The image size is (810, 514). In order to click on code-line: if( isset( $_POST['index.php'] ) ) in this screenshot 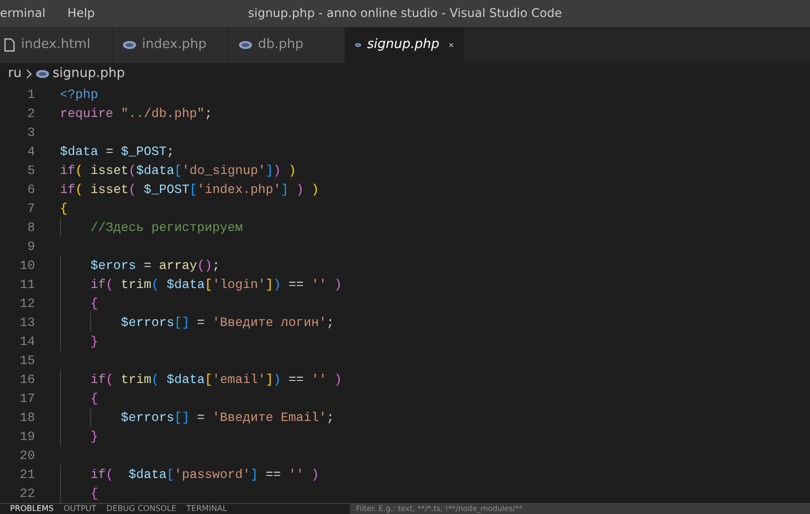, I will do `click(189, 190)`.